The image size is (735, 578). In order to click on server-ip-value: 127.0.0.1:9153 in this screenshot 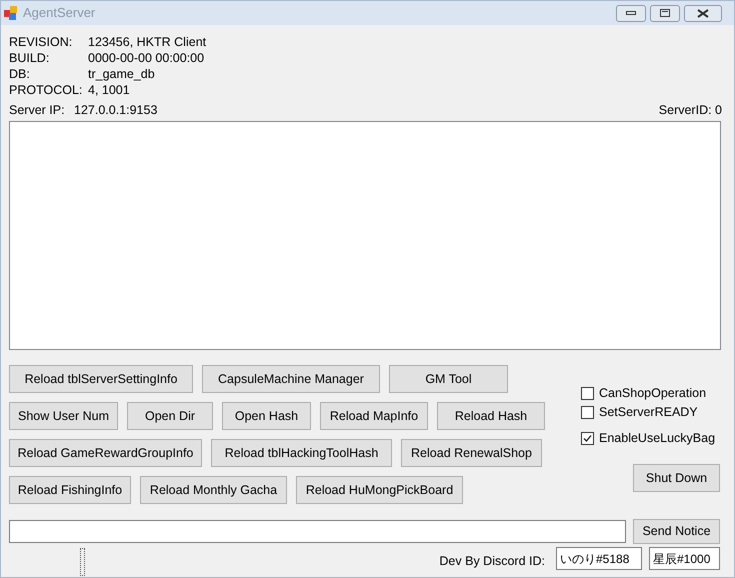, I will do `click(116, 110)`.